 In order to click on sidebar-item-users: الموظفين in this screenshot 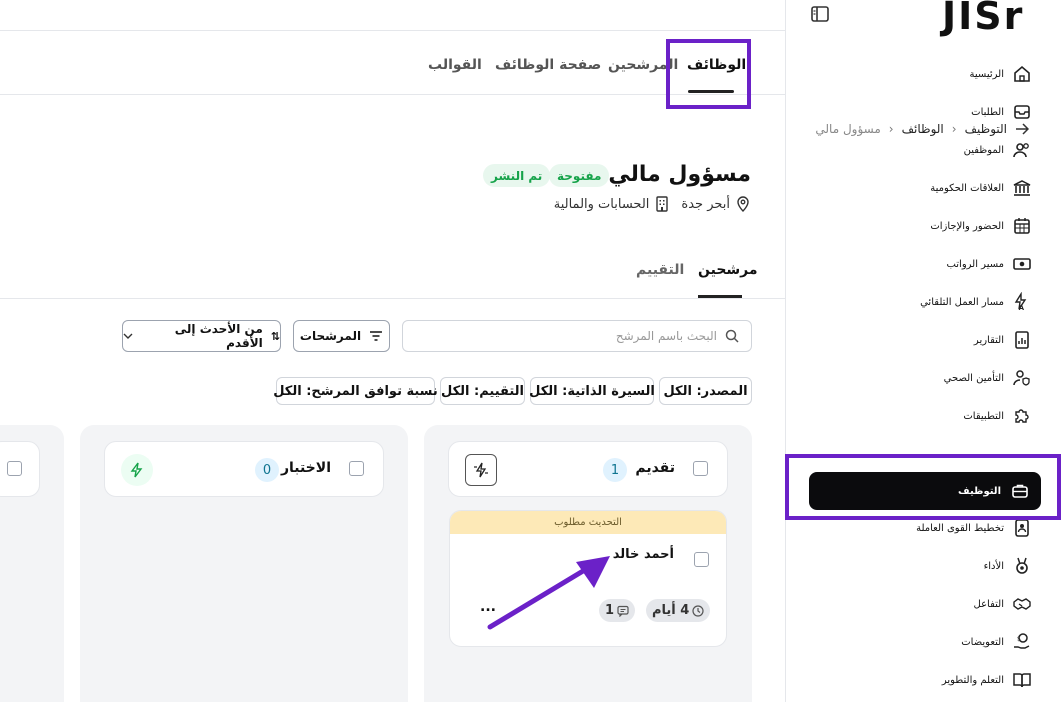, I will do `click(998, 150)`.